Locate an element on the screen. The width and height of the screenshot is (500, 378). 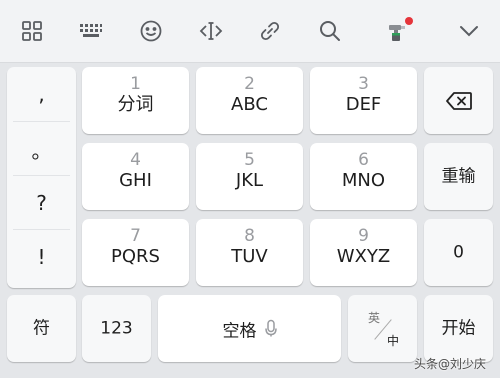
key-6: 6 MNO is located at coordinates (363, 176).